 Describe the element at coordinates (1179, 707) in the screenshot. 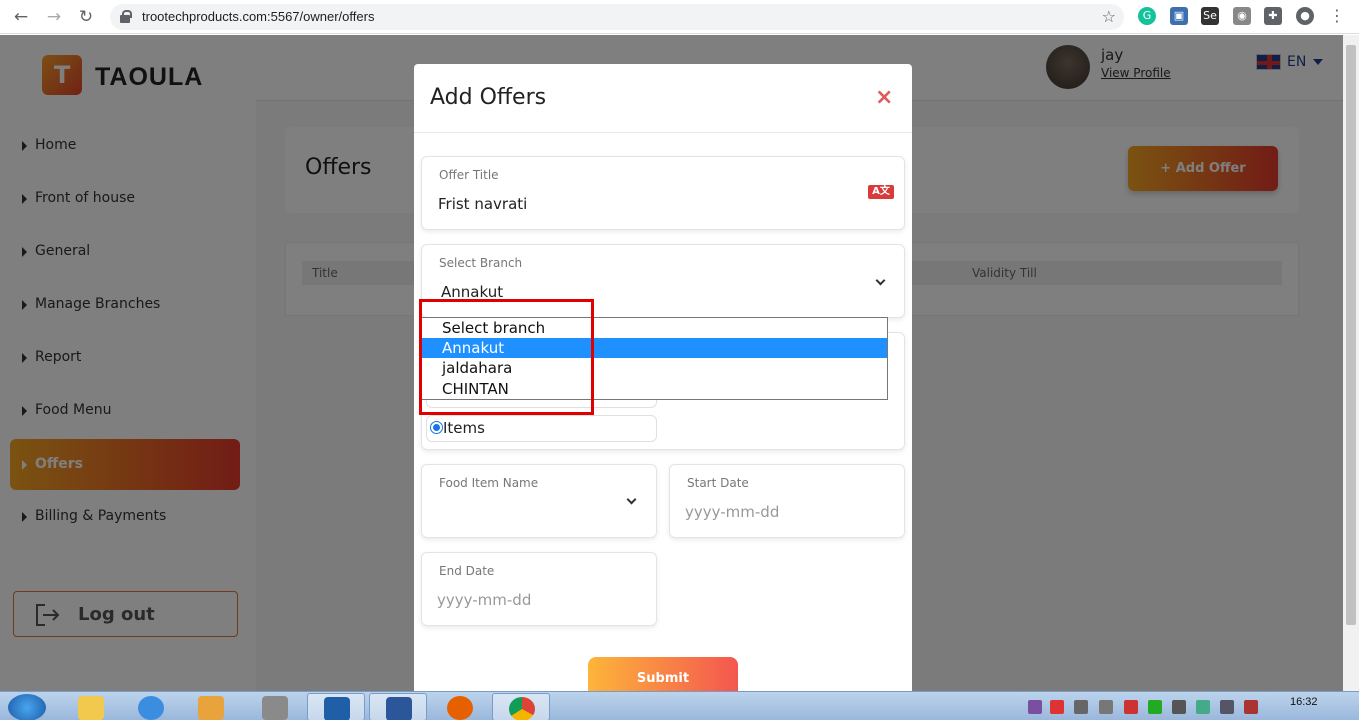

I see `signal-icon` at that location.